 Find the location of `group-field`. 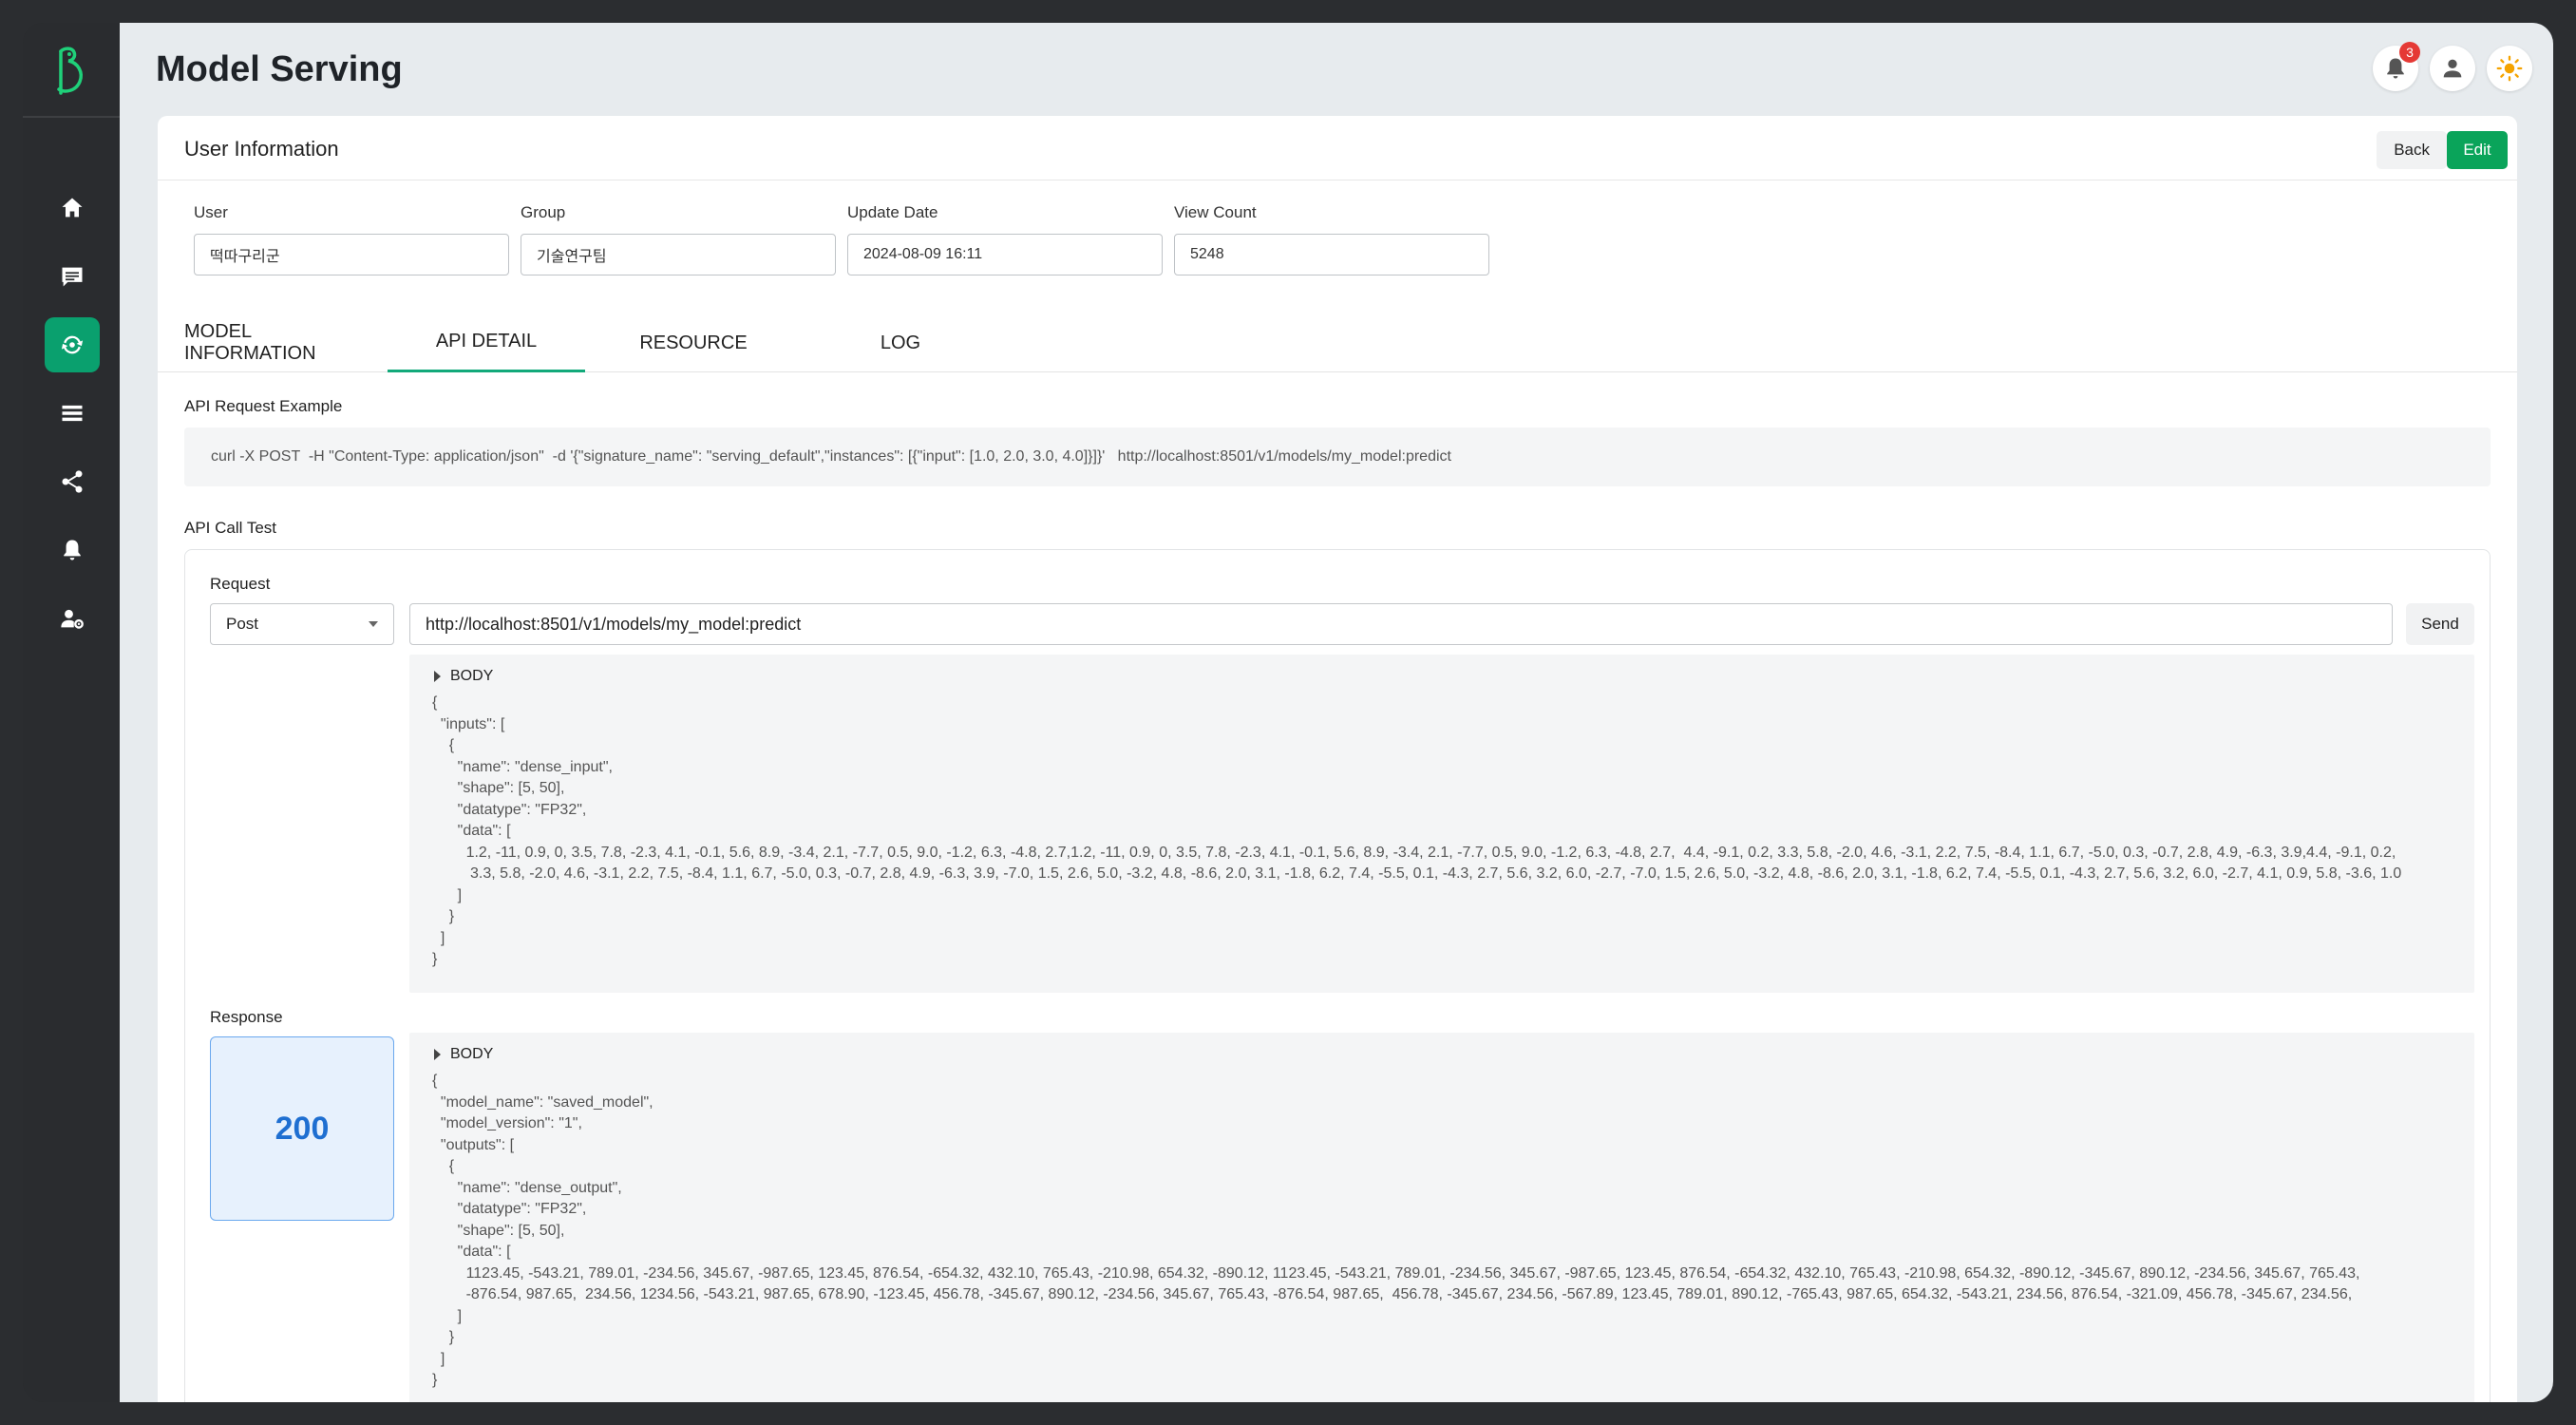

group-field is located at coordinates (678, 255).